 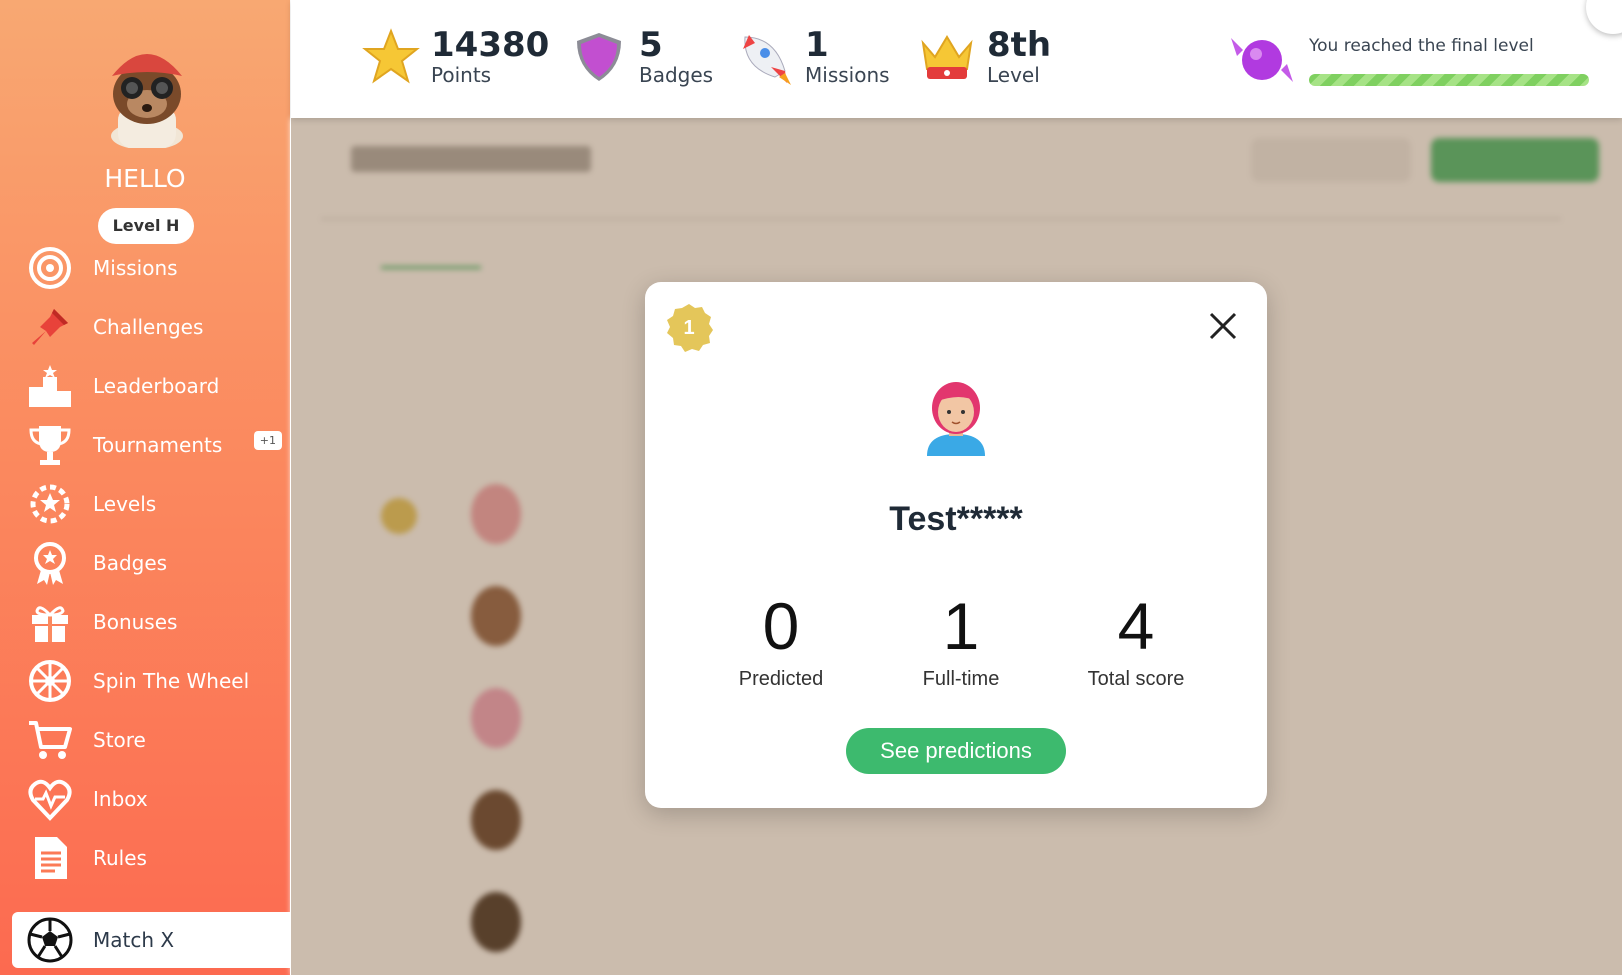 I want to click on rank-number: 1, so click(x=689, y=328).